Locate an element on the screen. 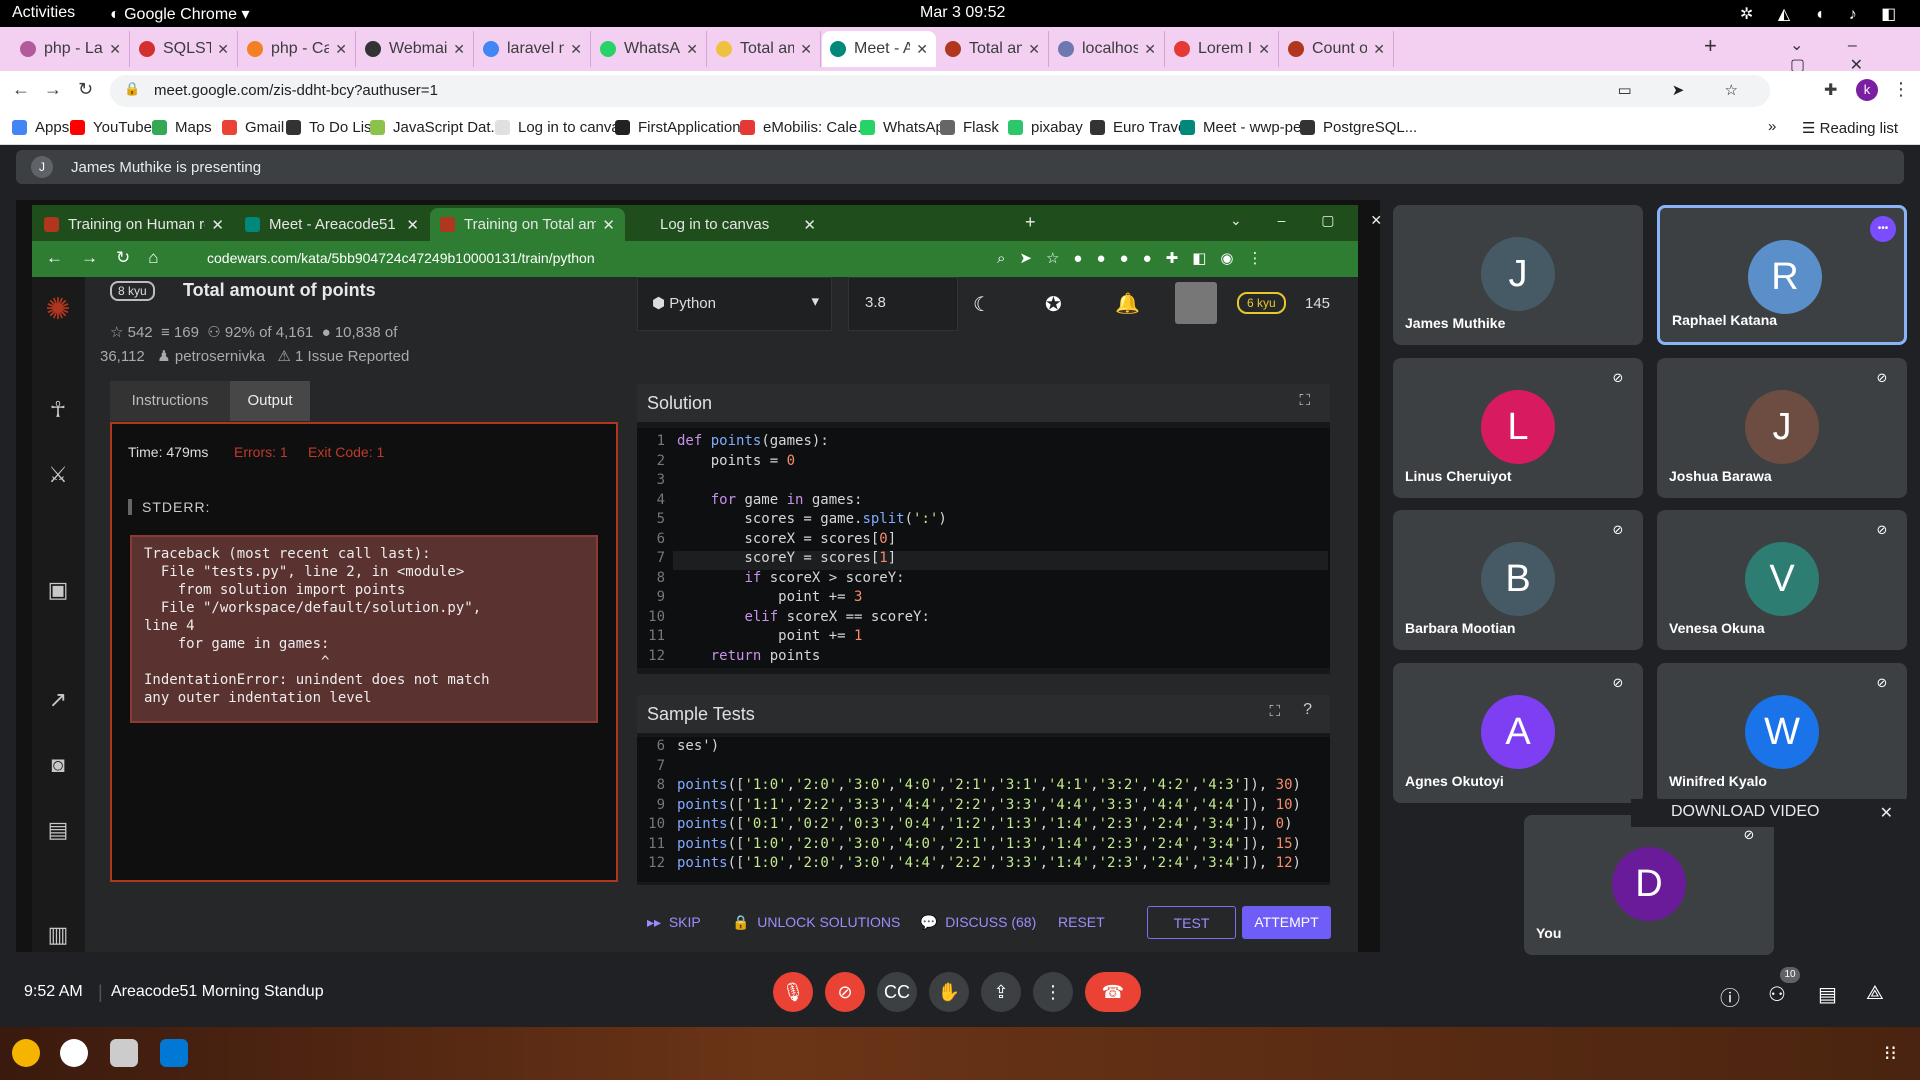 This screenshot has height=1080, width=1920. vscode-icon is located at coordinates (174, 1053).